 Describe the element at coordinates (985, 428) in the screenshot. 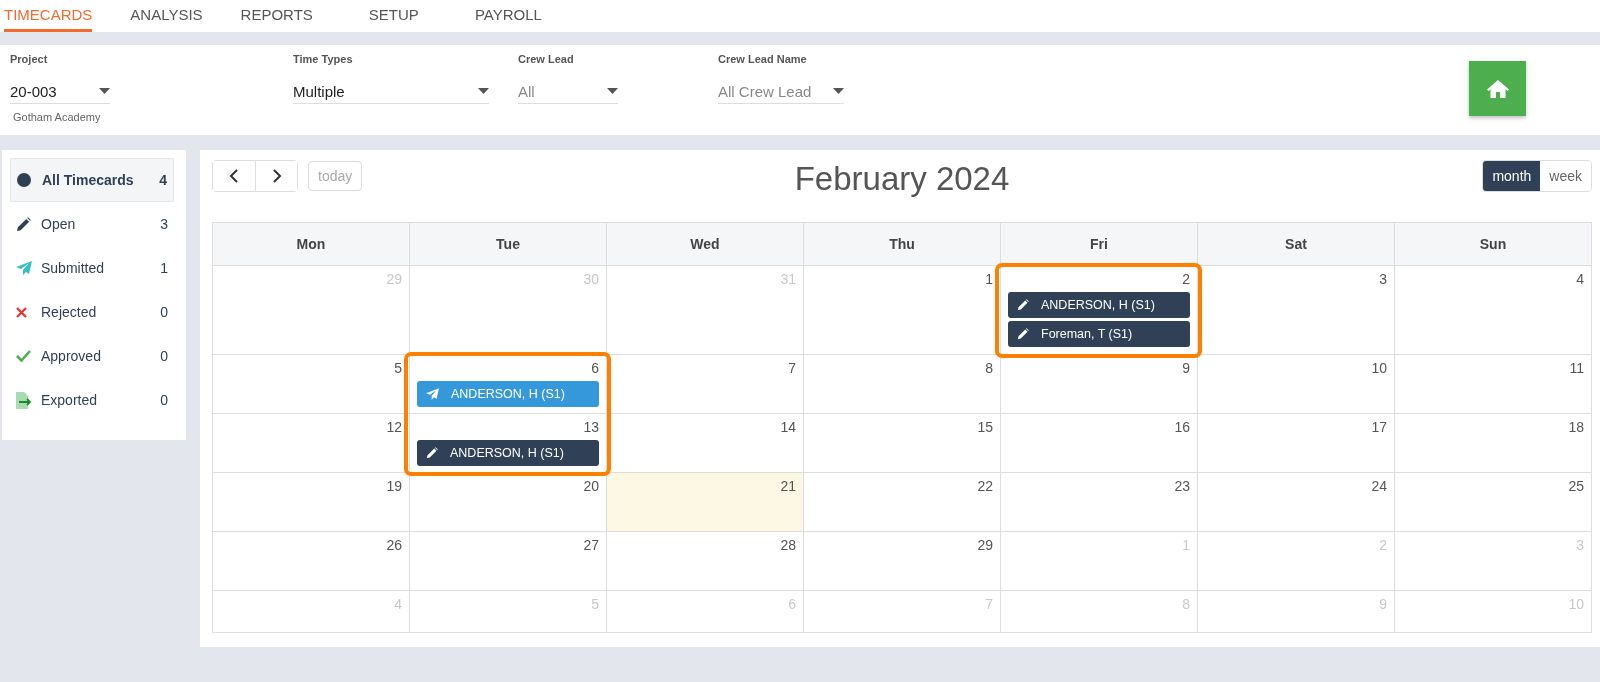

I see `day-number: 15` at that location.